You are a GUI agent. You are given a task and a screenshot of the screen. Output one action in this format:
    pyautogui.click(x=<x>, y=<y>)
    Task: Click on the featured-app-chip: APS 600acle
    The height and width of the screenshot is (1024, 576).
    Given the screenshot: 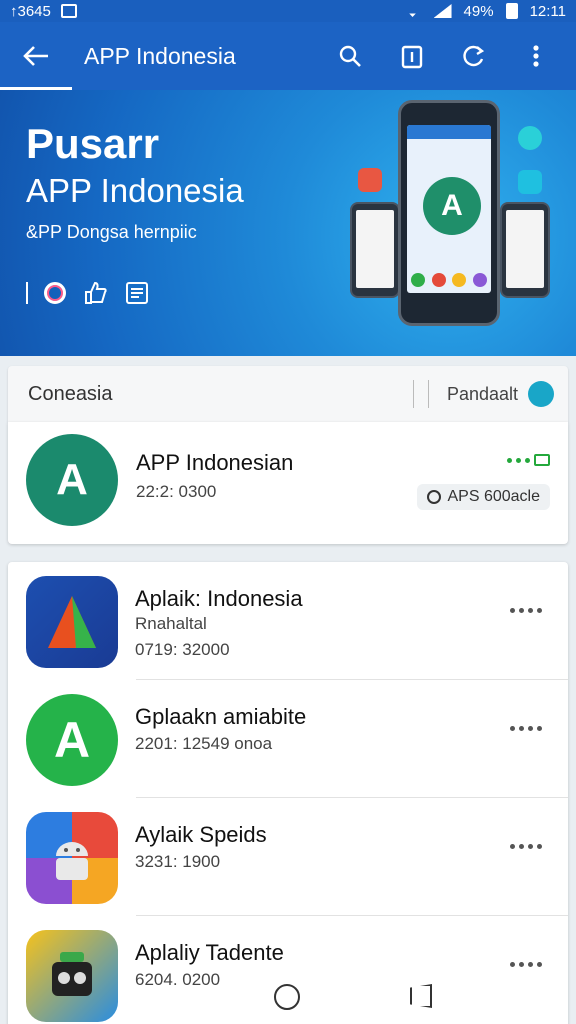 What is the action you would take?
    pyautogui.click(x=483, y=497)
    